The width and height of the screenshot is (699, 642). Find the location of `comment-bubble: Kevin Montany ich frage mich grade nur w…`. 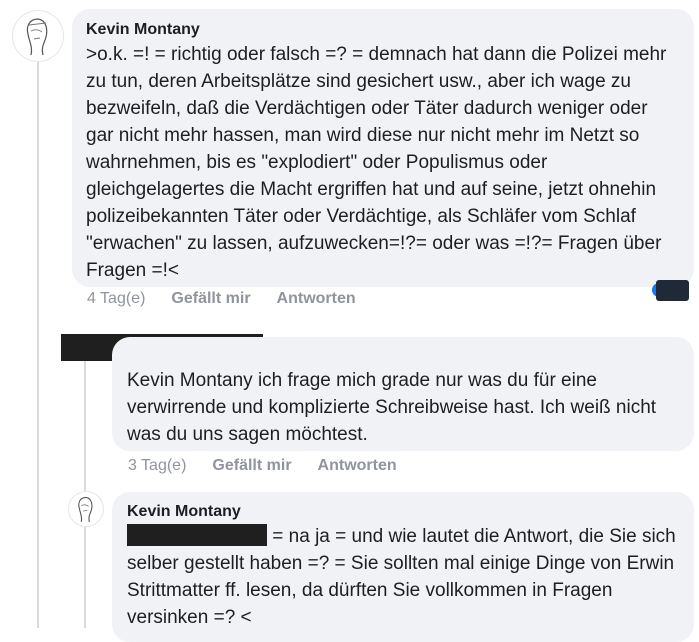

comment-bubble: Kevin Montany ich frage mich grade nur w… is located at coordinates (403, 394).